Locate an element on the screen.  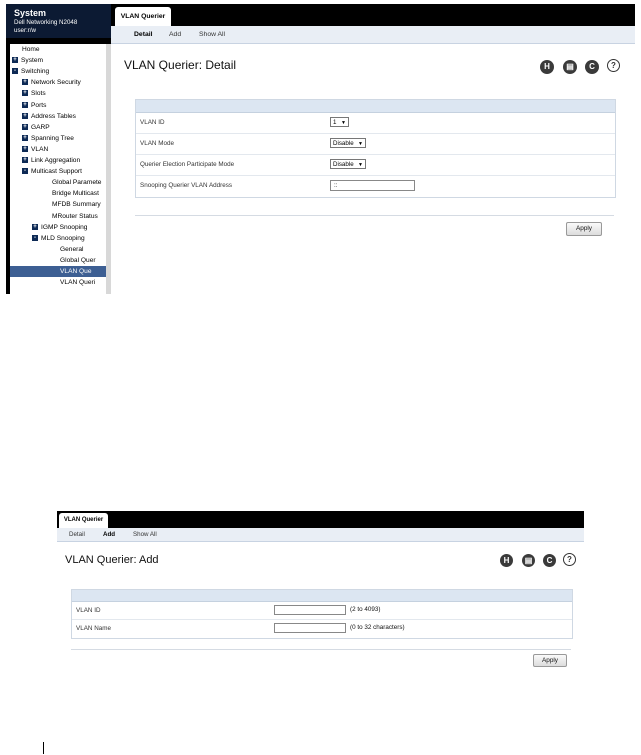
vlan-mode-select: Disable ▼ is located at coordinates (348, 143).